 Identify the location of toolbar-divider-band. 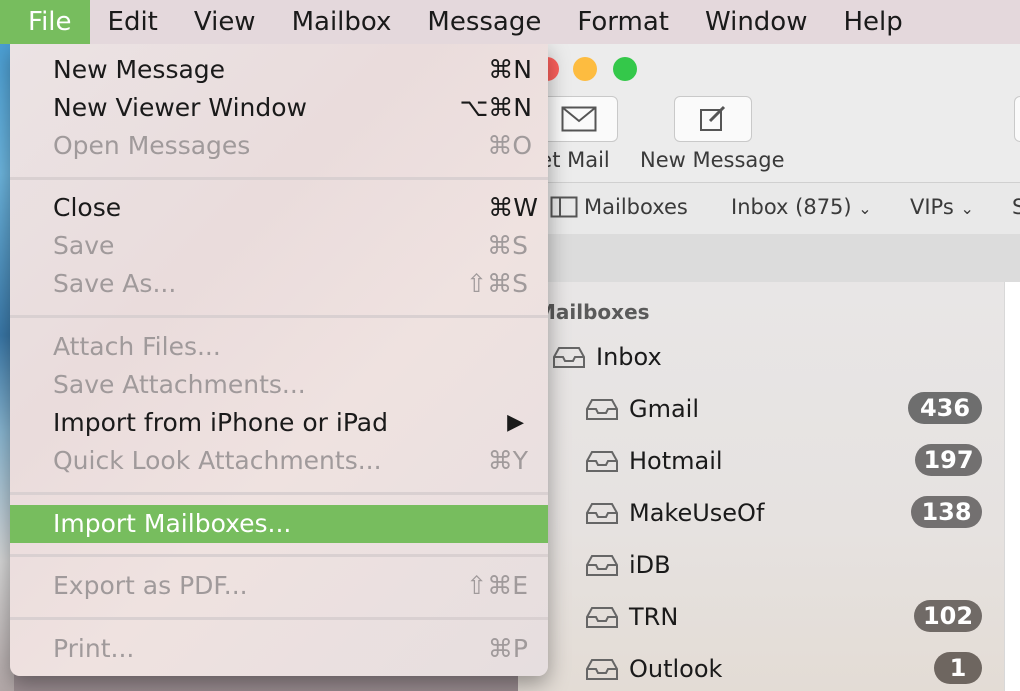
(769, 258).